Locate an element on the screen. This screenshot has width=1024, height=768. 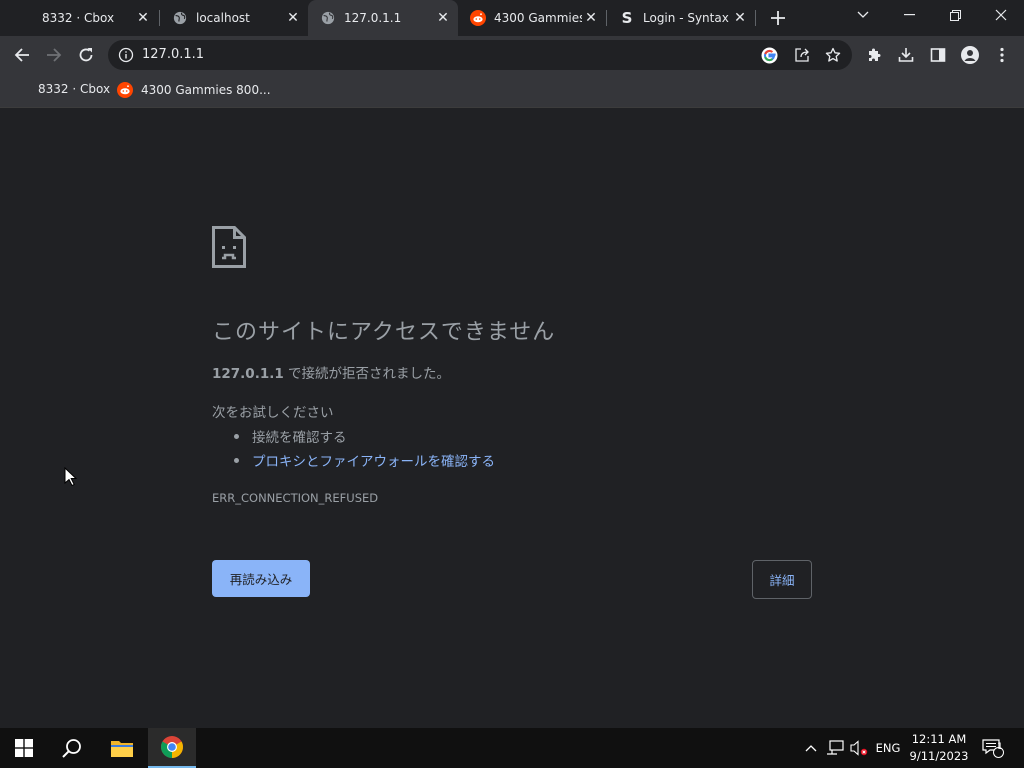
reload-page-button: 再読み込み is located at coordinates (261, 578).